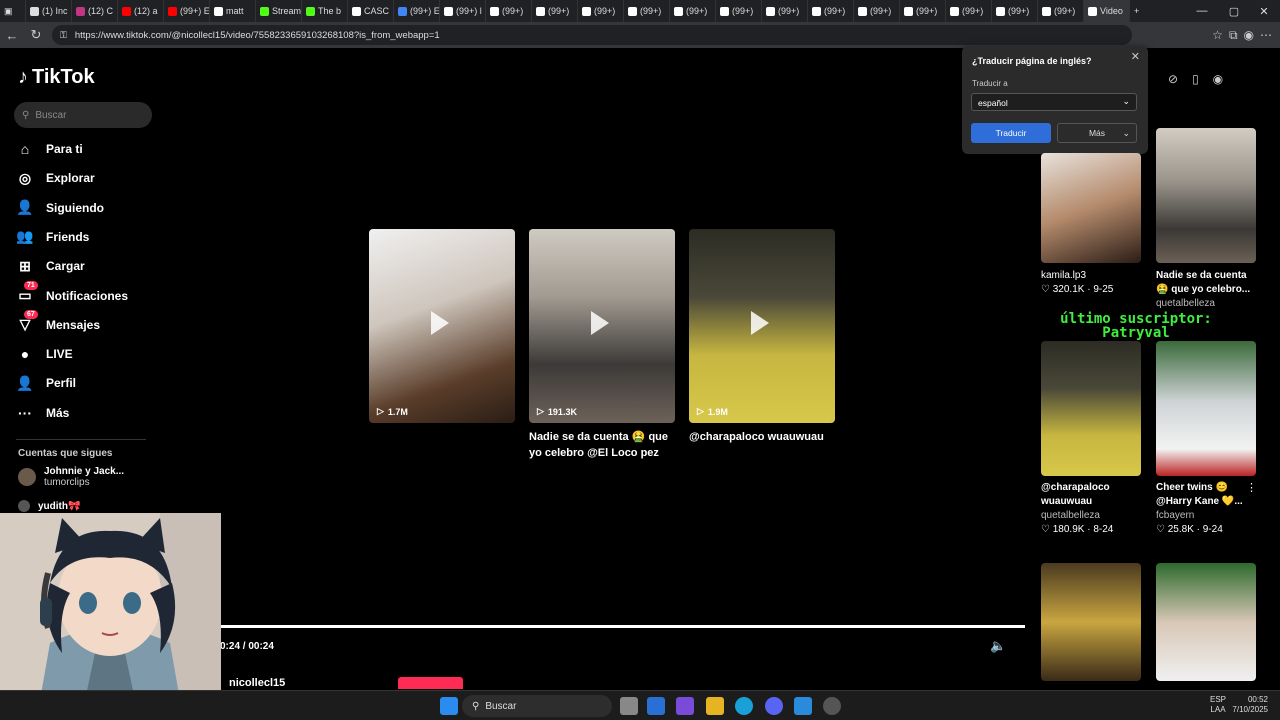 The height and width of the screenshot is (720, 1280). I want to click on more-icon: ···, so click(25, 412).